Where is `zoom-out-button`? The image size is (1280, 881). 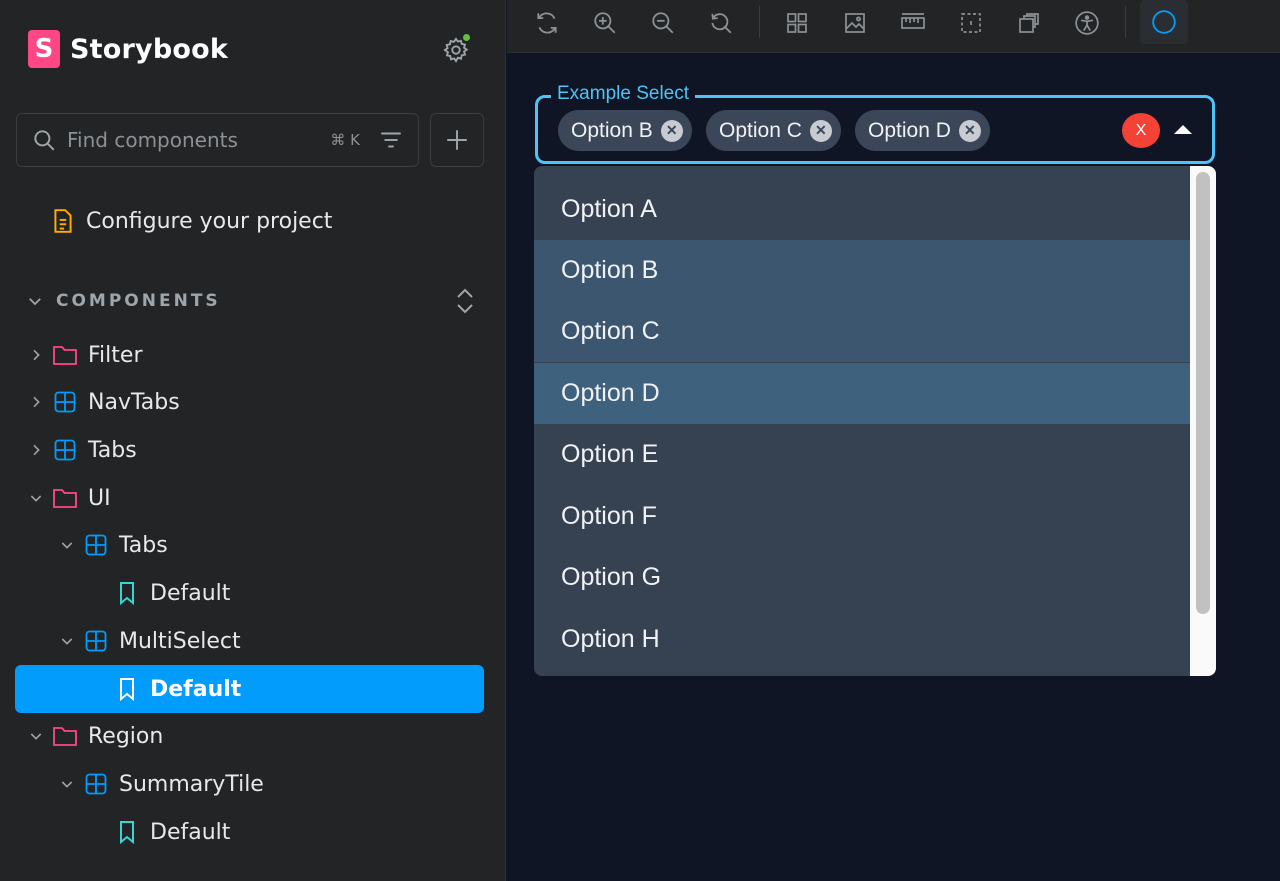 zoom-out-button is located at coordinates (663, 23).